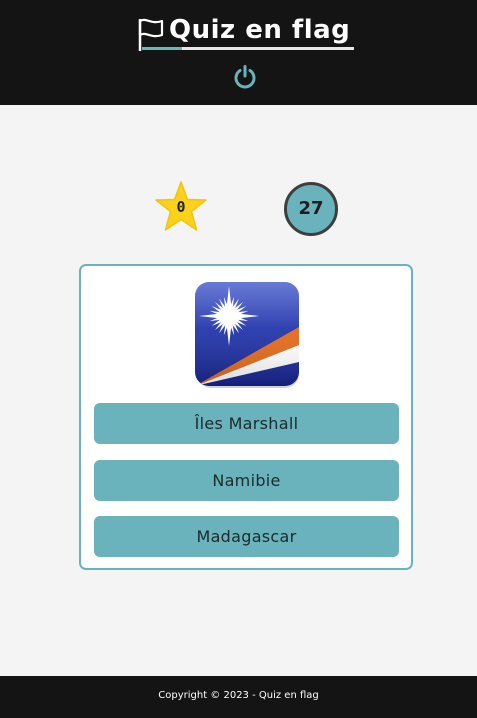  I want to click on power-icon, so click(245, 77).